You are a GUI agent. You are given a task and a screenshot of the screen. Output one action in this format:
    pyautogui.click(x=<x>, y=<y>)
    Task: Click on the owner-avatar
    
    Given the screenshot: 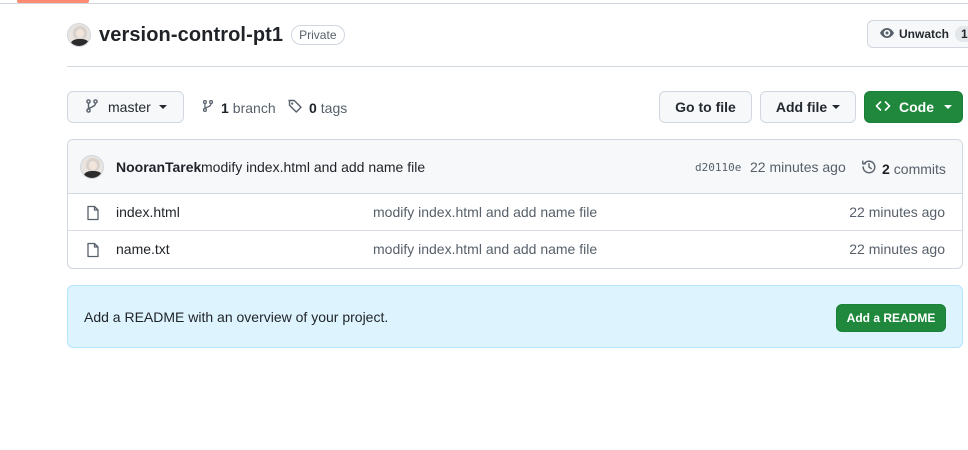 What is the action you would take?
    pyautogui.click(x=79, y=35)
    